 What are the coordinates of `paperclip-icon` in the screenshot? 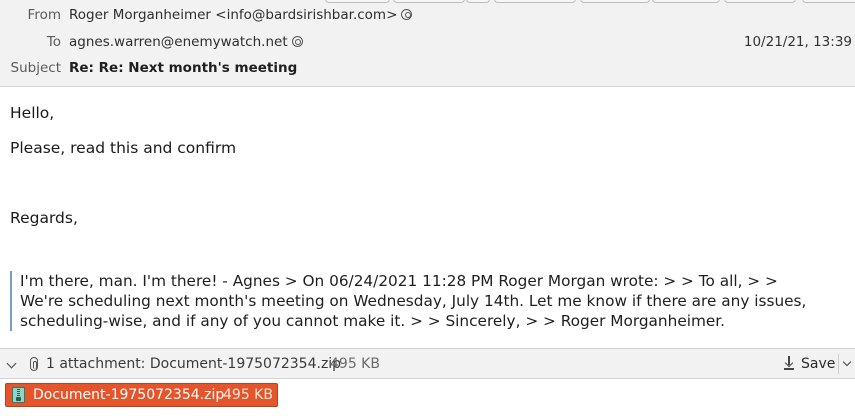 It's located at (34, 364).